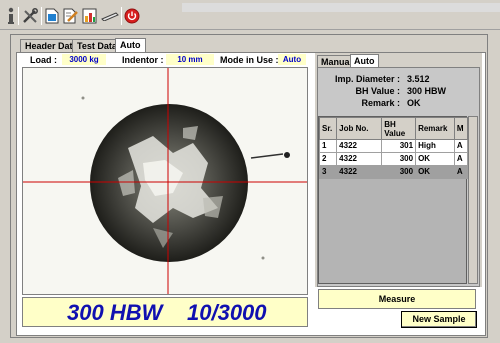  Describe the element at coordinates (399, 146) in the screenshot. I see `cell-bh: 301` at that location.